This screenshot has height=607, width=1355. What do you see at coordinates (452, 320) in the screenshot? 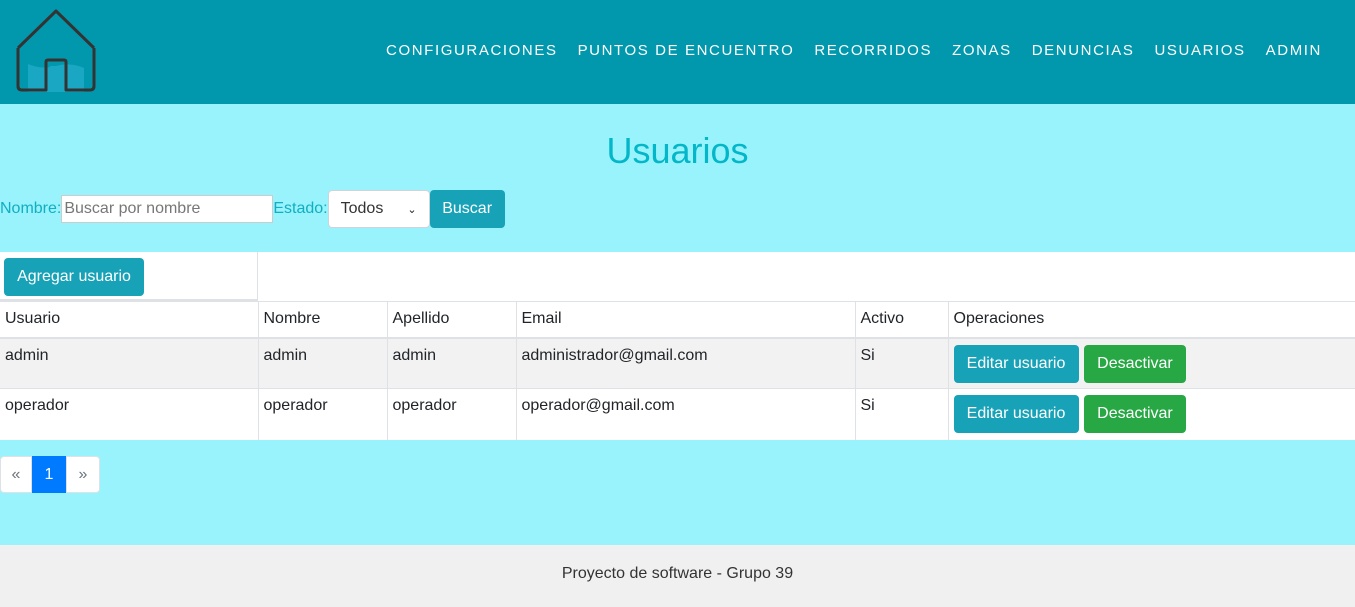
I see `column-header-apellido: Apellido` at bounding box center [452, 320].